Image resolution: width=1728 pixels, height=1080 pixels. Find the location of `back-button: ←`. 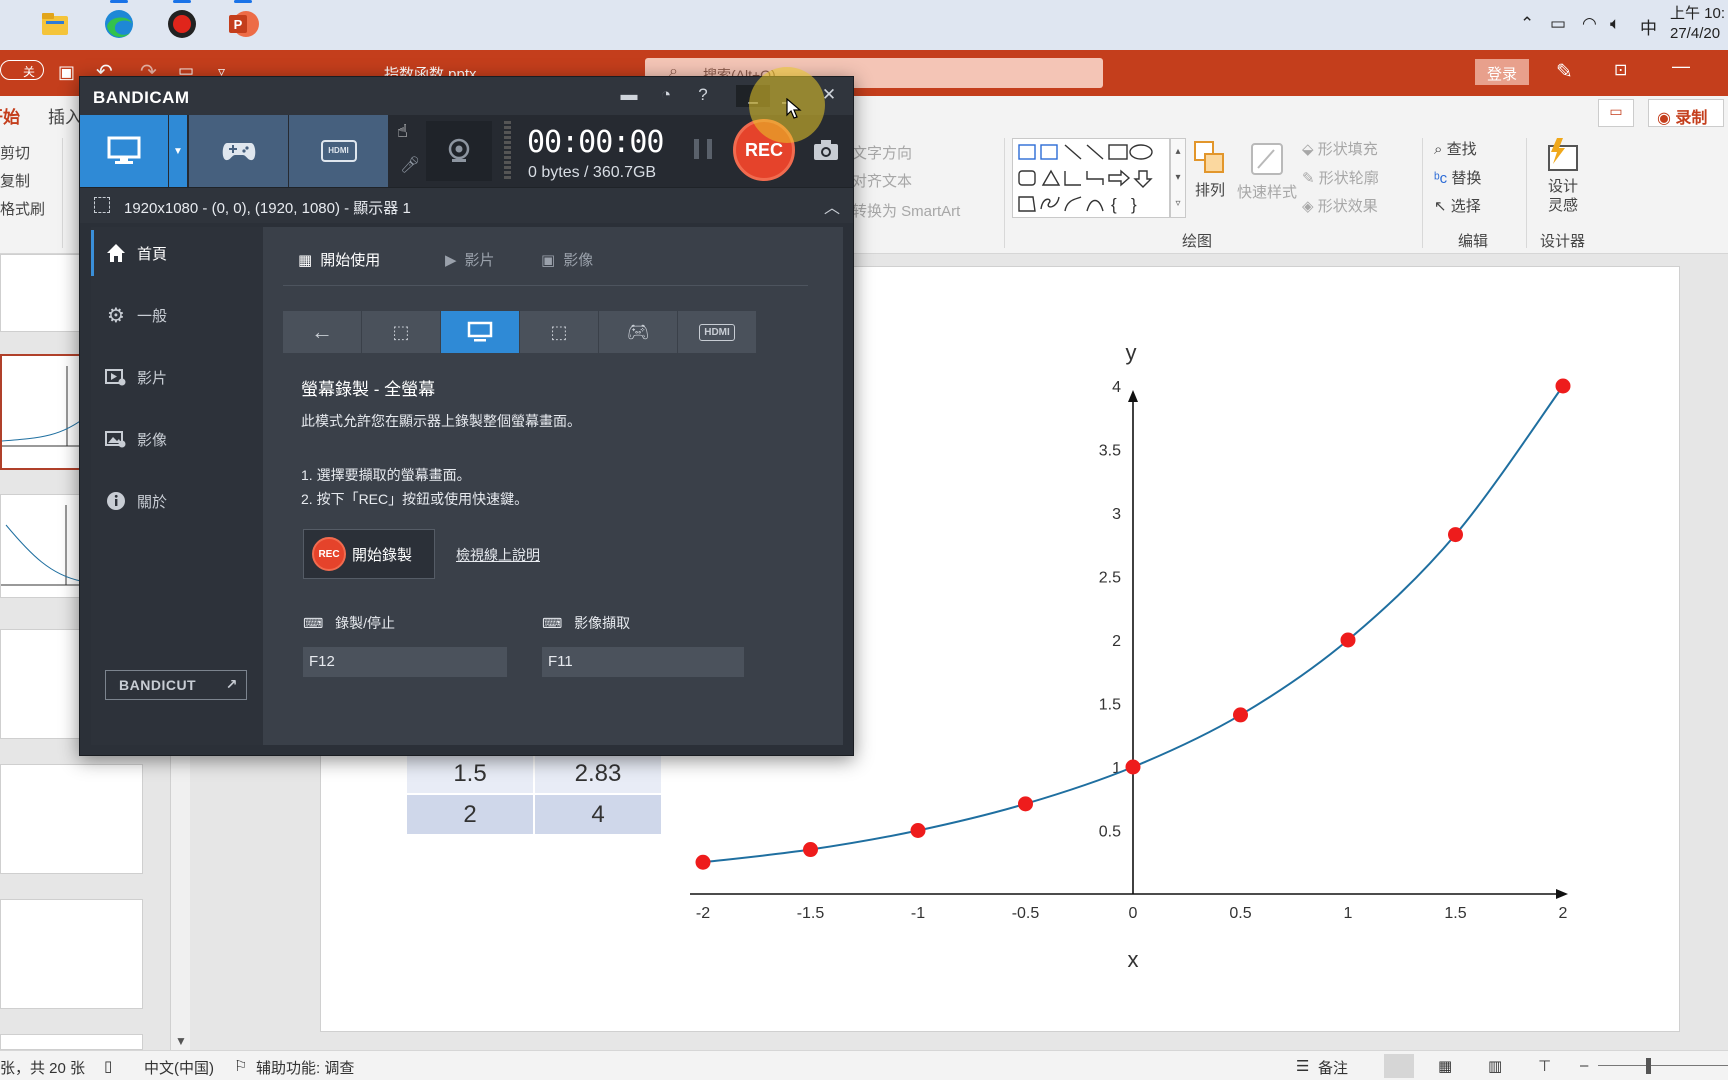

back-button: ← is located at coordinates (322, 332).